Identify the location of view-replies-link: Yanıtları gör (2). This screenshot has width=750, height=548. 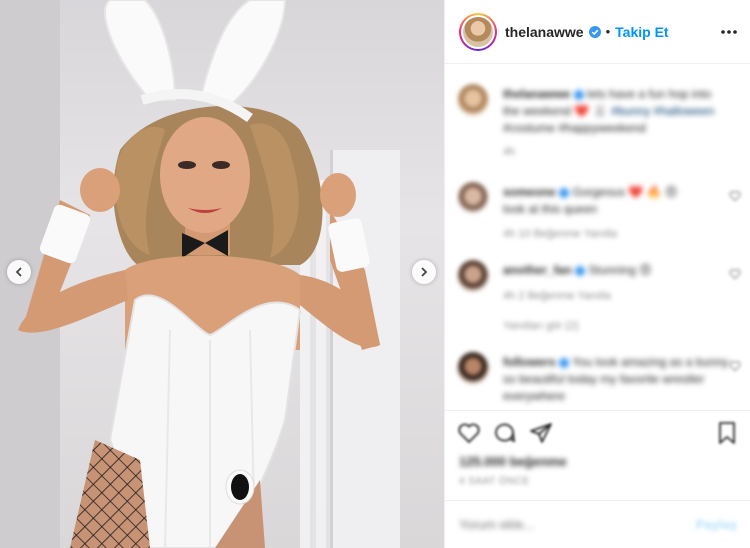
(541, 326).